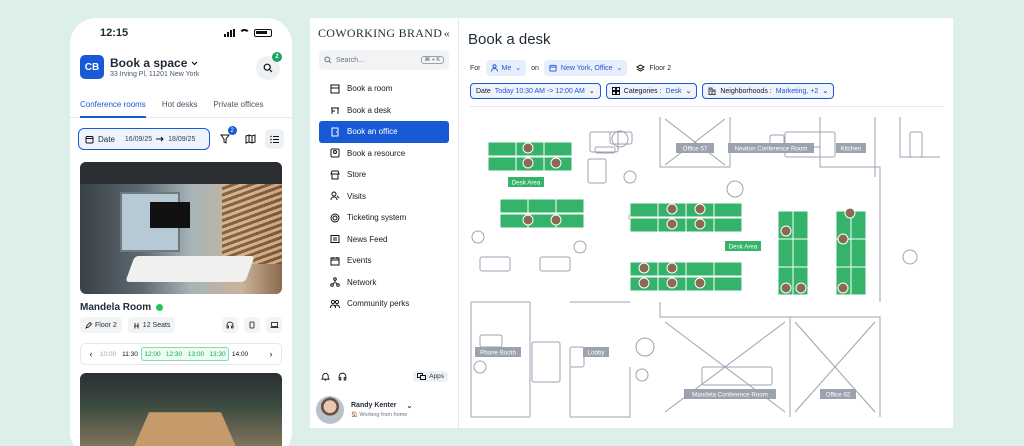 This screenshot has width=1024, height=446. Describe the element at coordinates (160, 307) in the screenshot. I see `availability-dot` at that location.